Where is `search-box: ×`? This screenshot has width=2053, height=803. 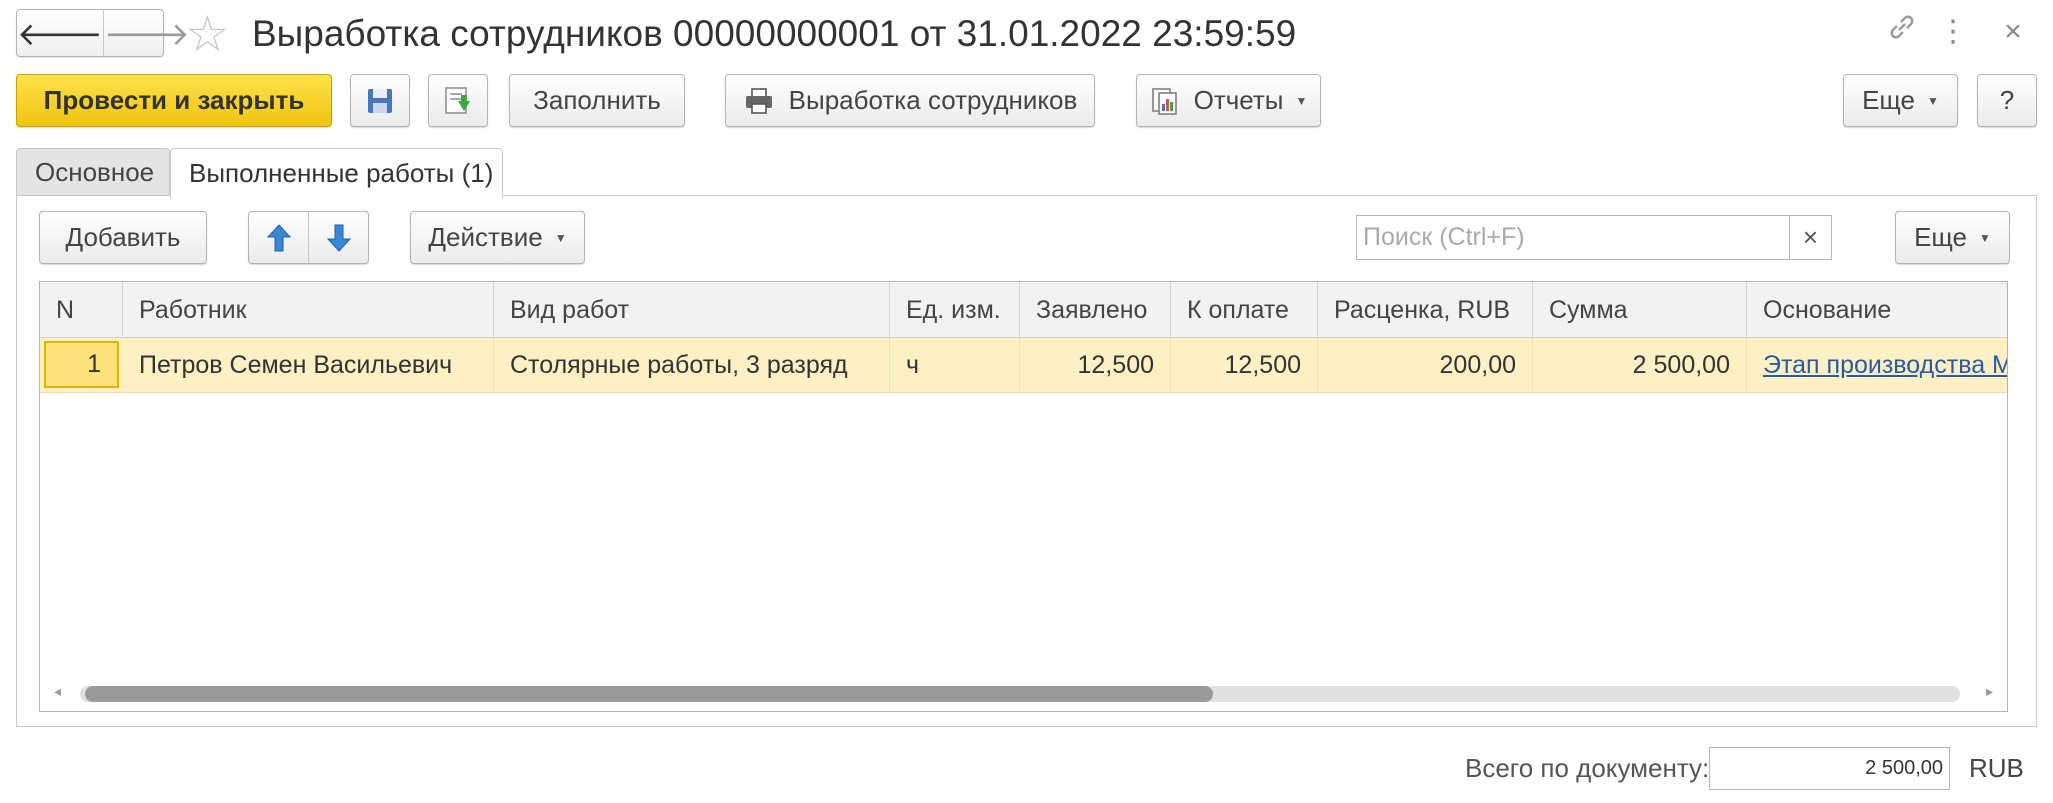
search-box: × is located at coordinates (1594, 237).